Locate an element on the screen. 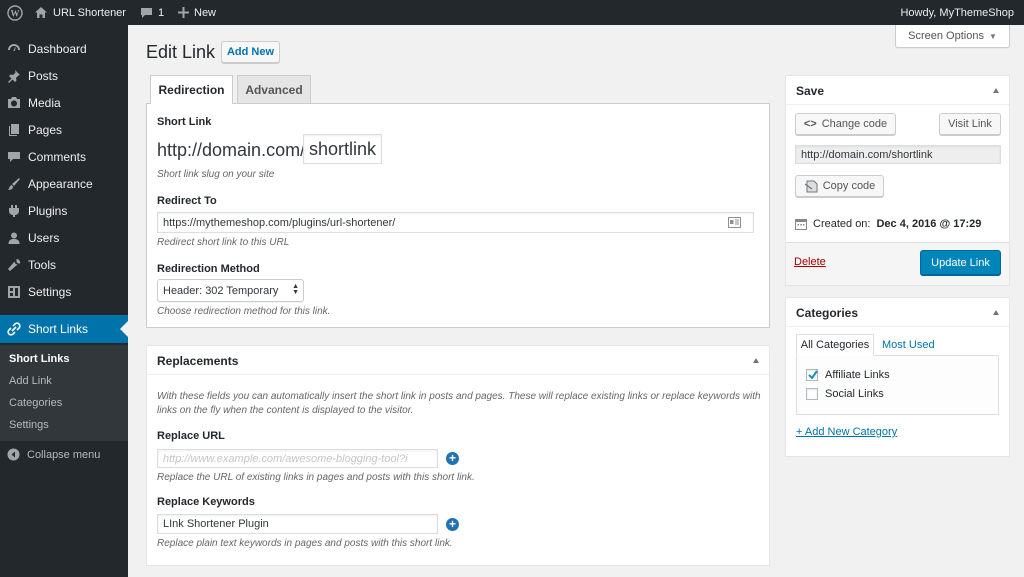 The height and width of the screenshot is (577, 1024). sidebar-item-short-links: Short Links is located at coordinates (64, 329).